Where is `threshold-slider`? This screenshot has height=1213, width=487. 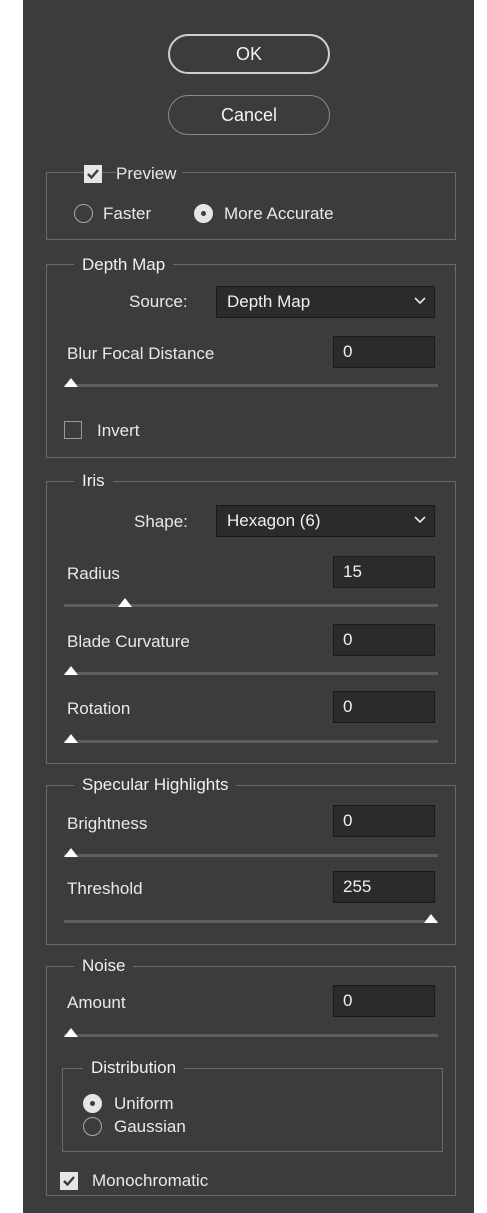
threshold-slider is located at coordinates (251, 921).